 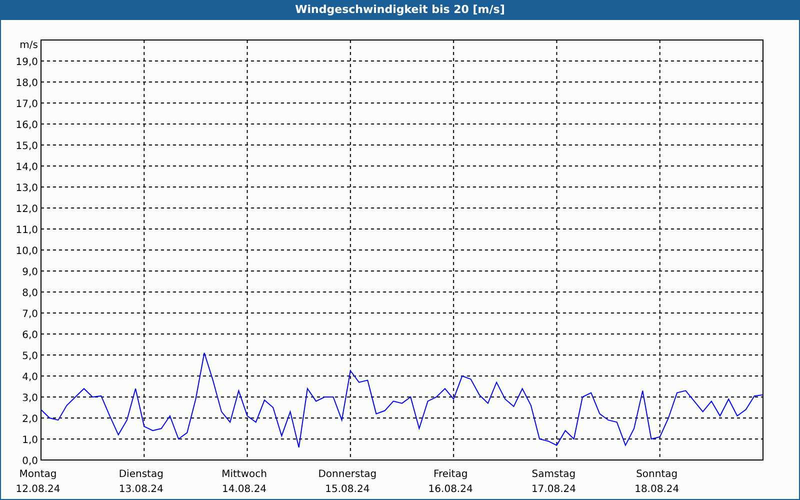 I want to click on y-tick-label: 7,0, so click(x=30, y=314).